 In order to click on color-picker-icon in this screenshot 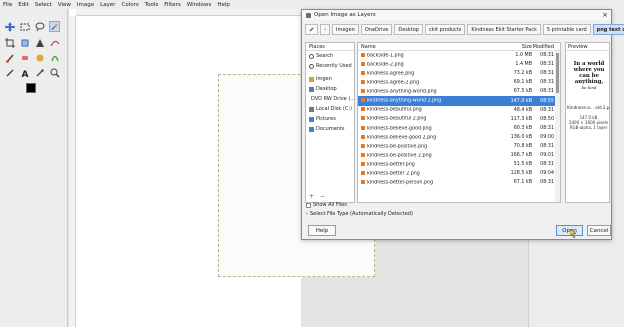, I will do `click(39, 72)`.